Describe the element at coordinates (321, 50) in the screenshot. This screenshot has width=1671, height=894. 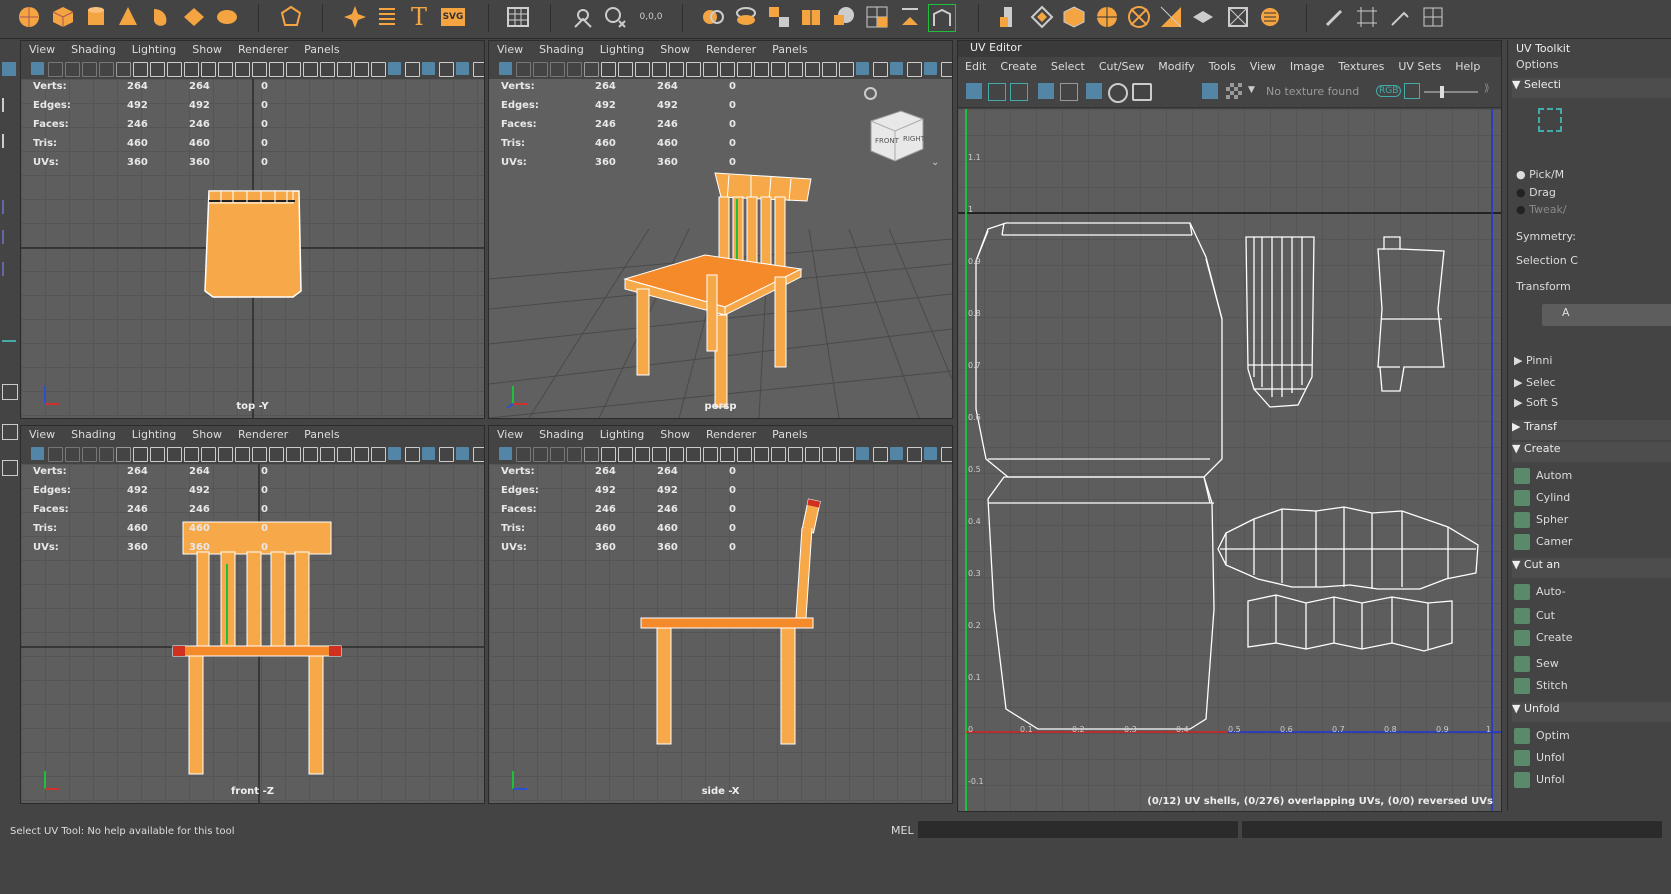
I see `menu-panels: Panels` at that location.